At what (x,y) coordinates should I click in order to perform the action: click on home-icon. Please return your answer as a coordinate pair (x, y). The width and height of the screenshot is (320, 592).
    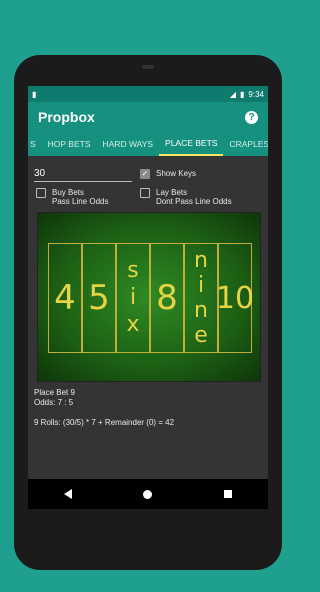
    Looking at the image, I should click on (148, 494).